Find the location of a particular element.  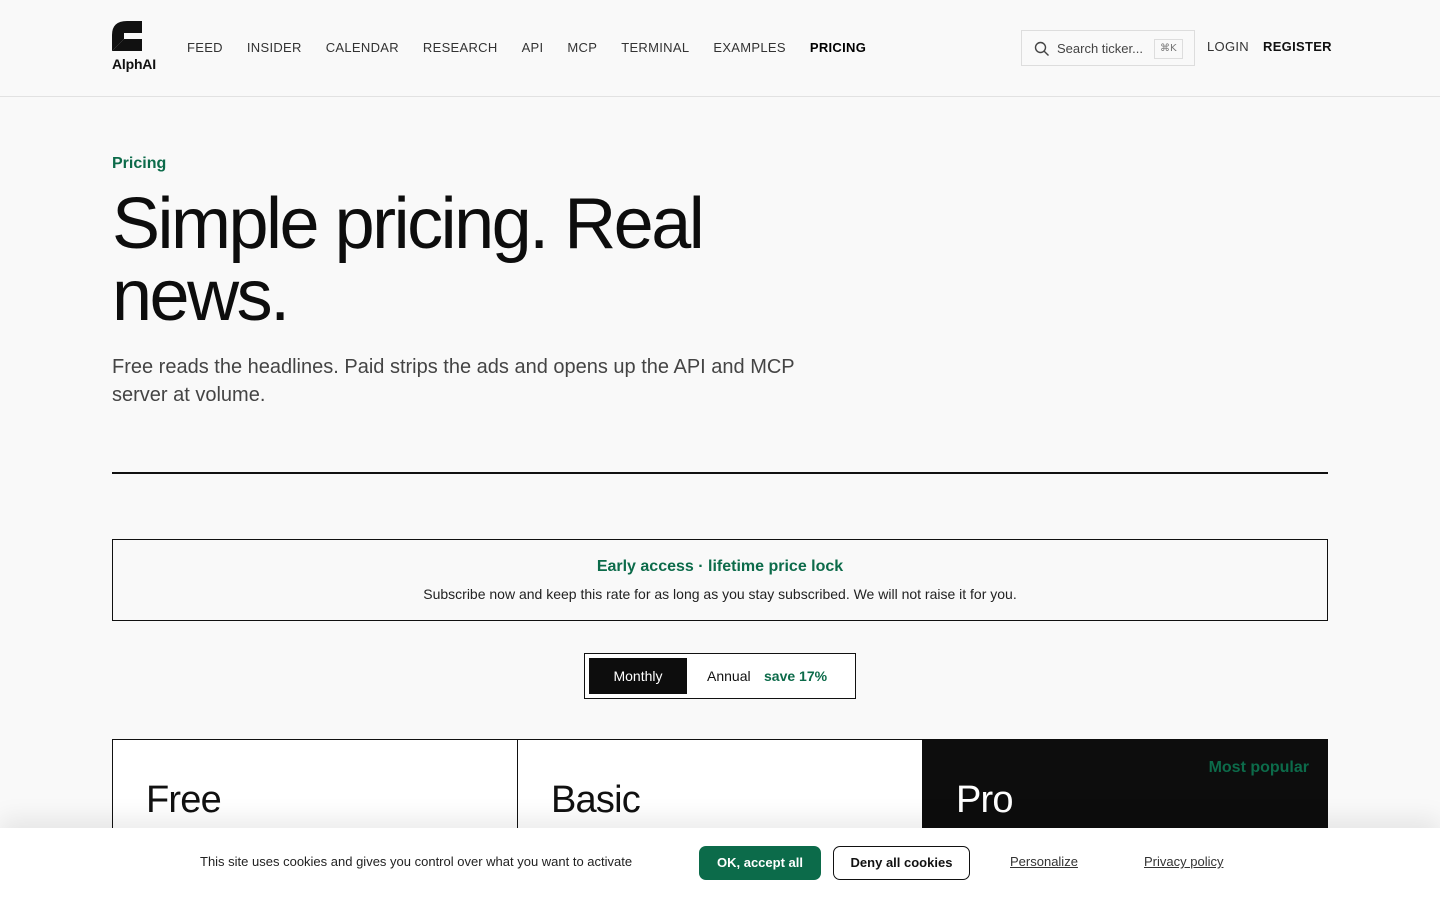

page-eyebrow: Pricing is located at coordinates (139, 163).